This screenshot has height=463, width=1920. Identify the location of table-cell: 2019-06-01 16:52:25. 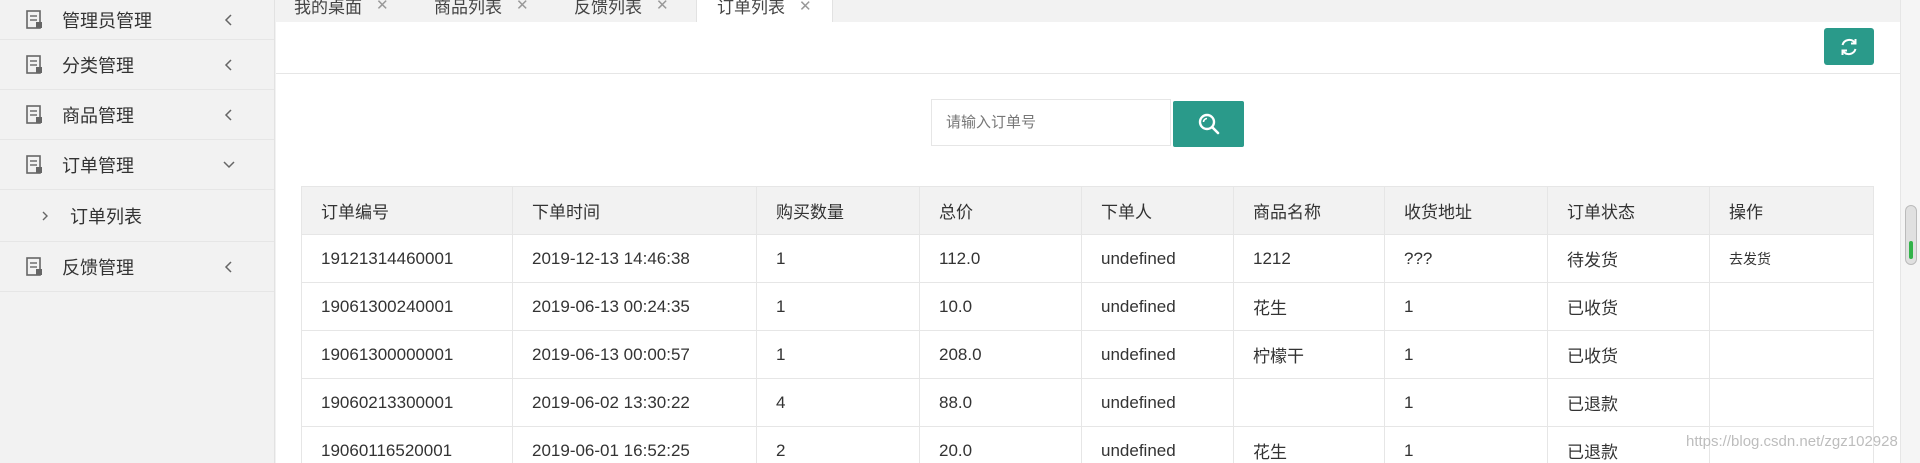
(634, 444).